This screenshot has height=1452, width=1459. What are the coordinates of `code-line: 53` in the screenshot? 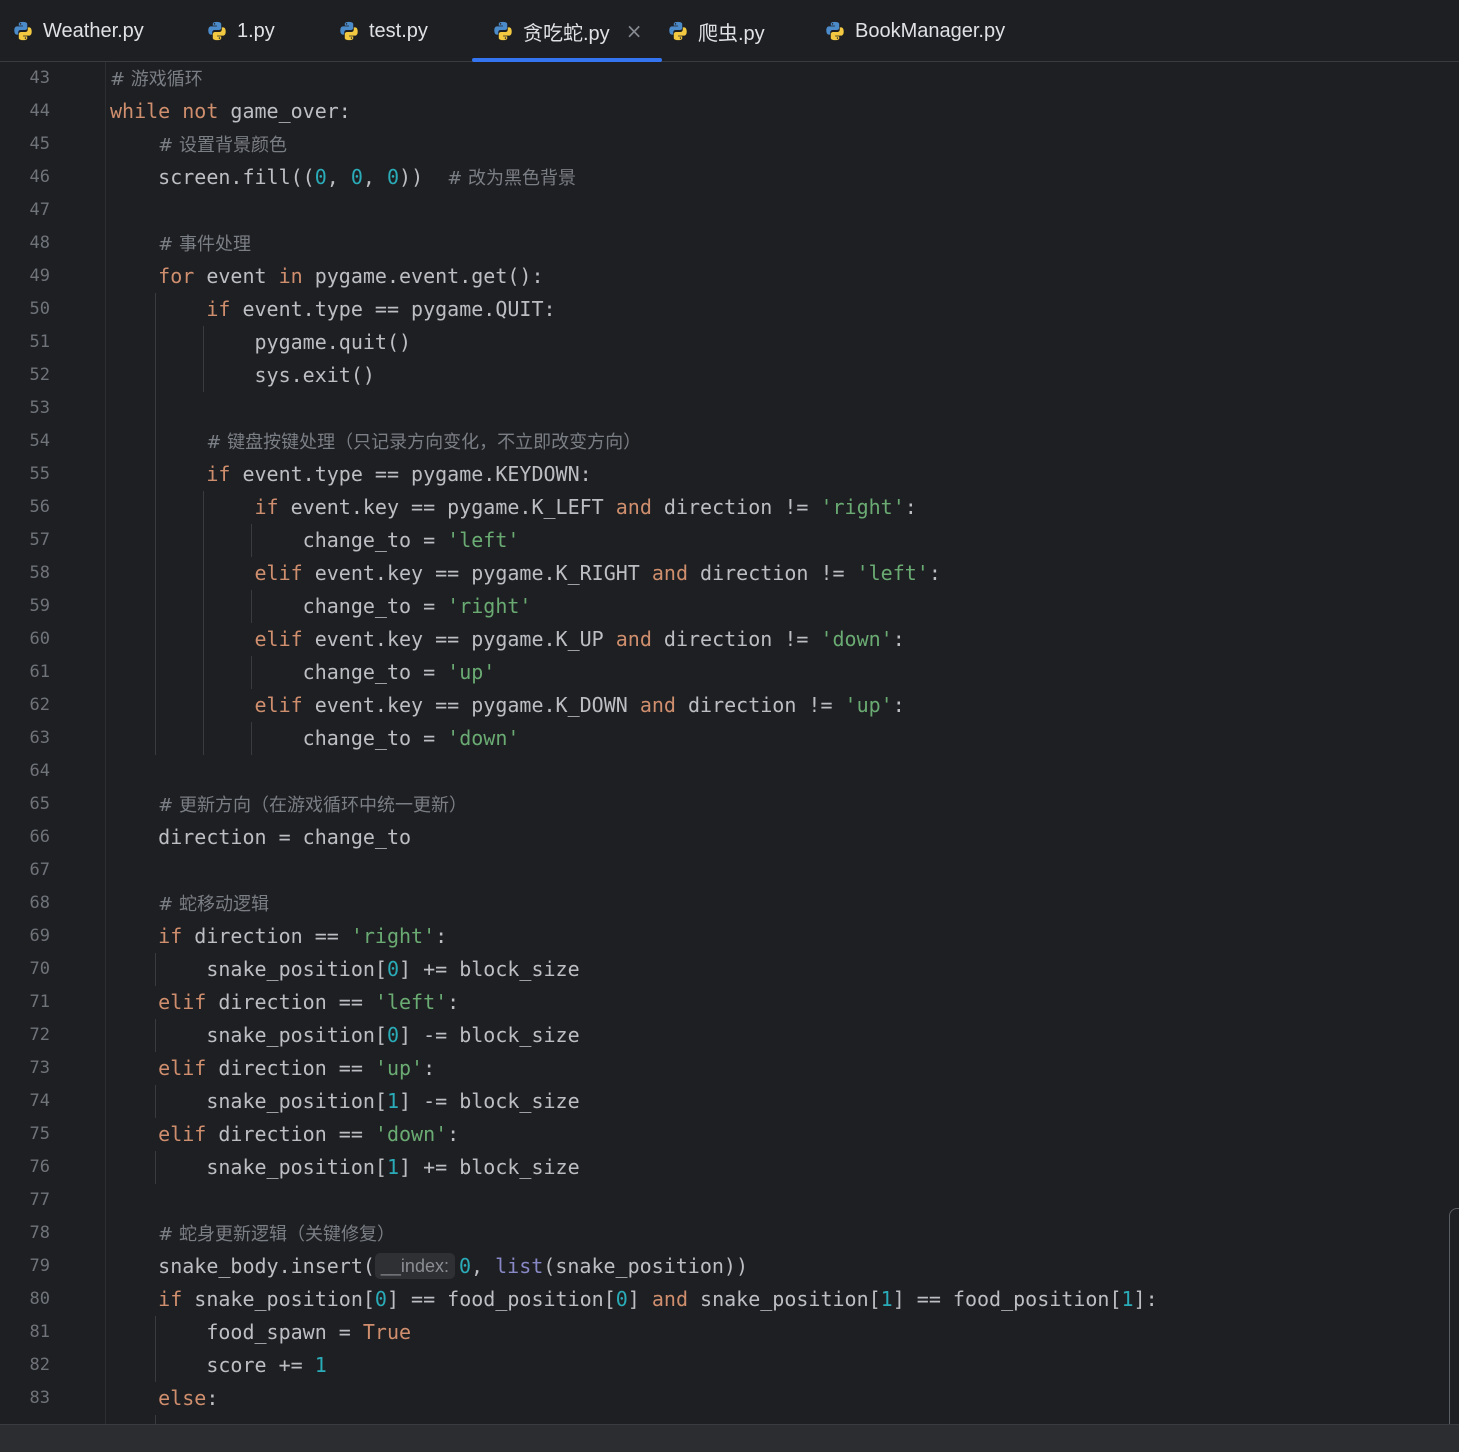 It's located at (729, 408).